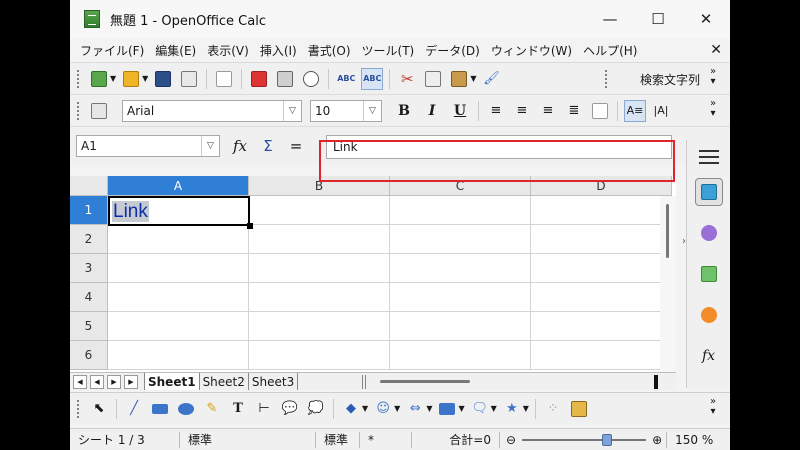  Describe the element at coordinates (425, 381) in the screenshot. I see `horizontal-scroll-thumb` at that location.